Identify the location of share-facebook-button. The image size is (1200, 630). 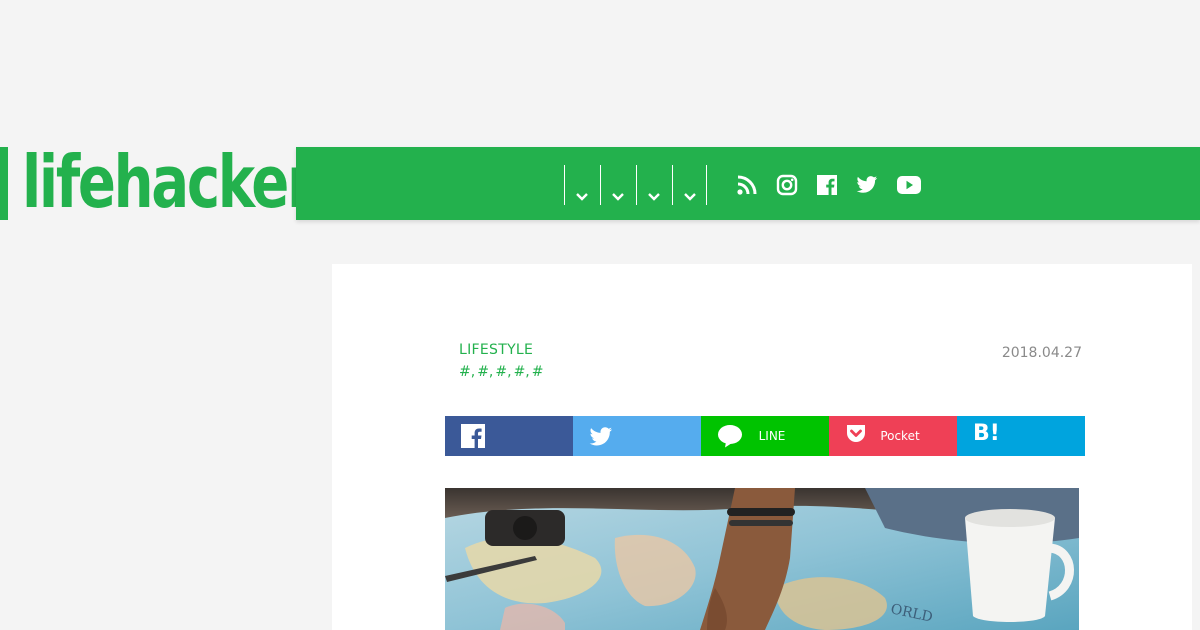
(509, 436).